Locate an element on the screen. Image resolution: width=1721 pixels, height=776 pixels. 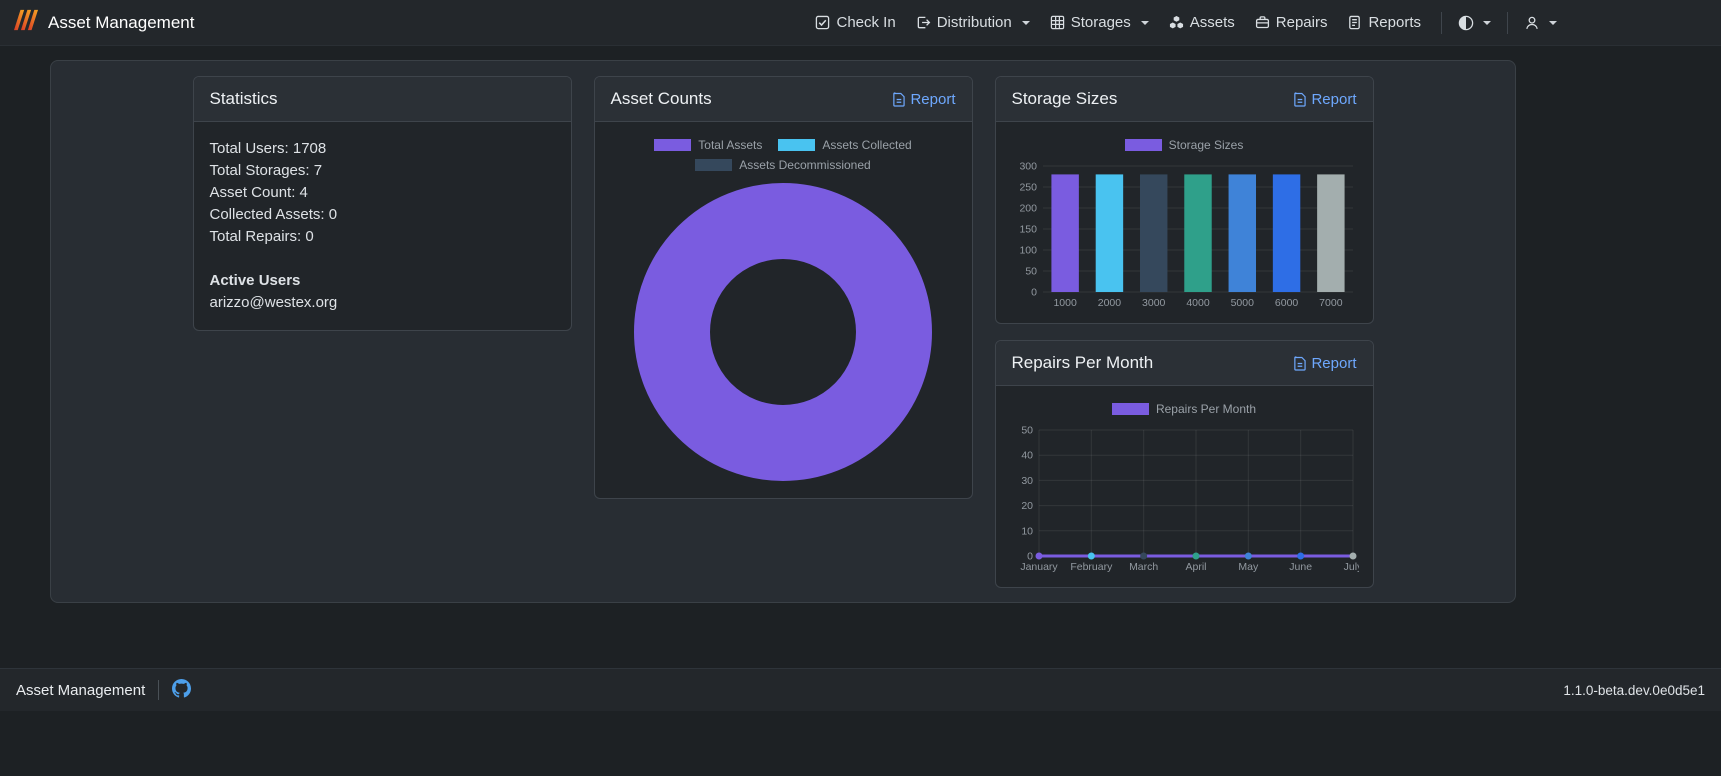
github-link is located at coordinates (182, 690).